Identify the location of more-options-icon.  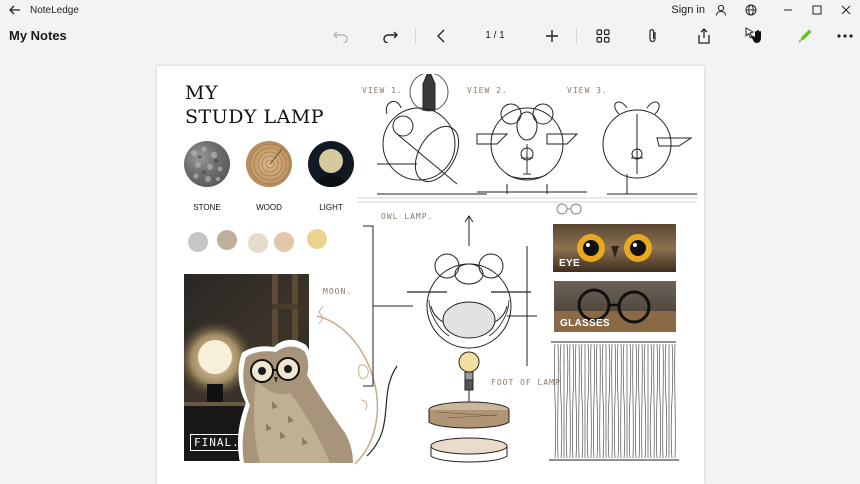
(845, 36).